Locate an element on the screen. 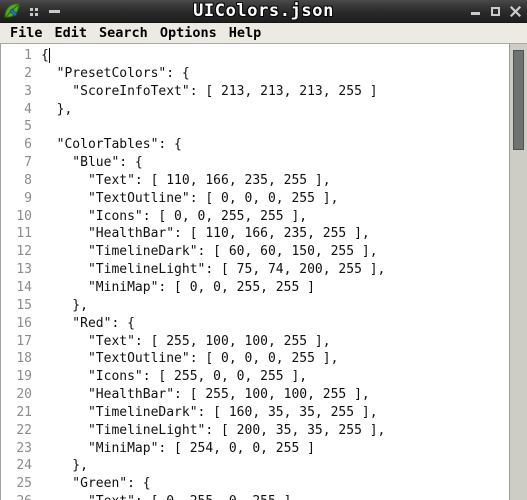 The width and height of the screenshot is (527, 500). code-line: "TimelineDark": [ 160, 35, 35, 255 ], is located at coordinates (209, 412).